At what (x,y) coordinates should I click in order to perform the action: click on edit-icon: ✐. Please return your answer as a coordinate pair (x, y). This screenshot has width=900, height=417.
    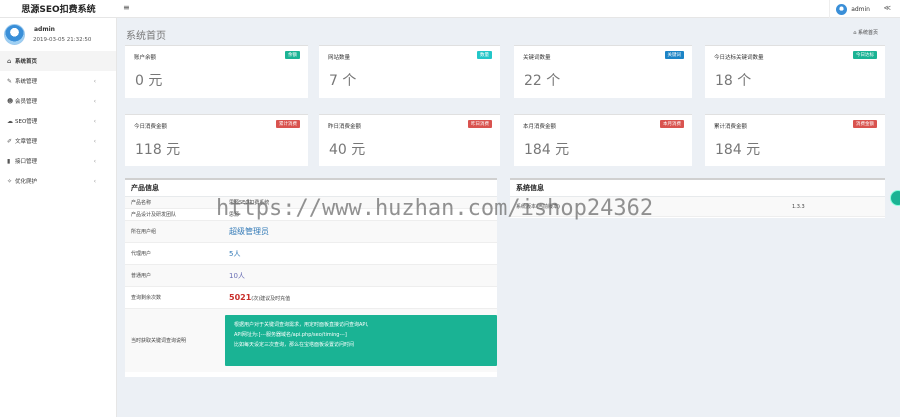
    Looking at the image, I should click on (10, 141).